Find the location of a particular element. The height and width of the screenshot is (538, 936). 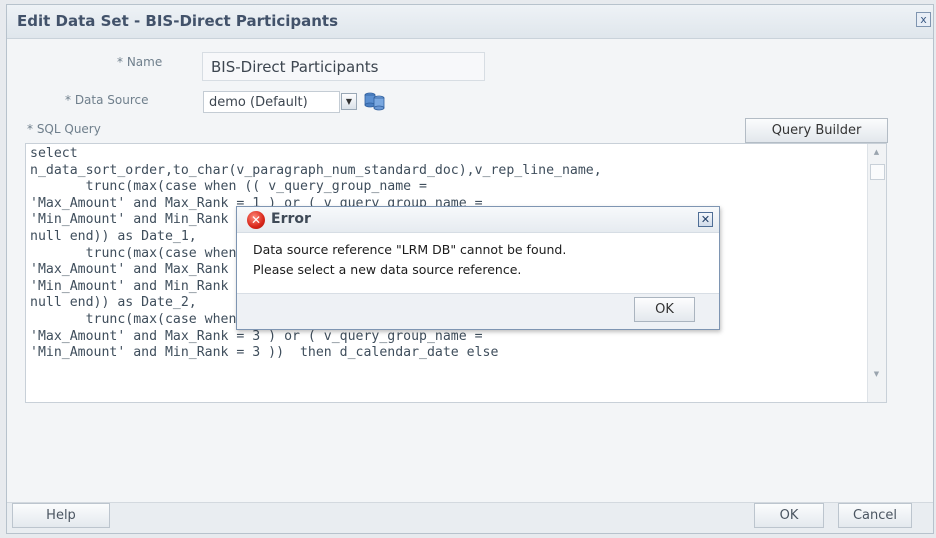

data-source-select: demo (Default) is located at coordinates (271, 102).